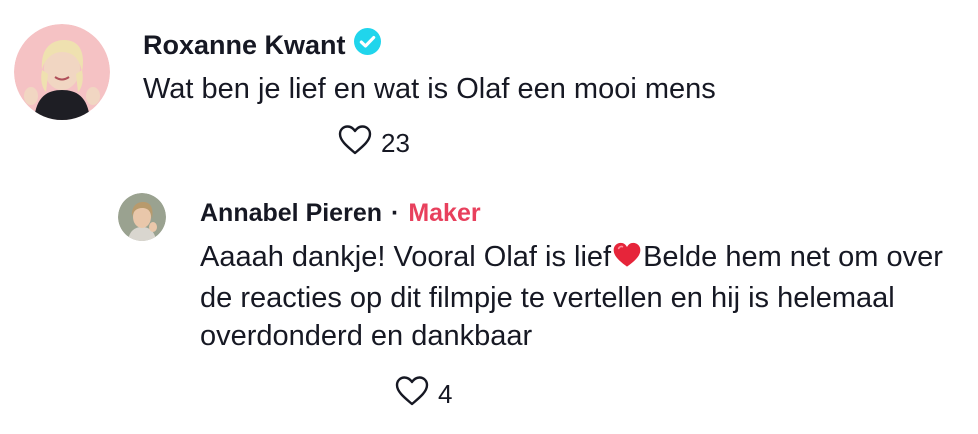 The height and width of the screenshot is (434, 978). I want to click on comment-author: Roxanne Kwant, so click(262, 45).